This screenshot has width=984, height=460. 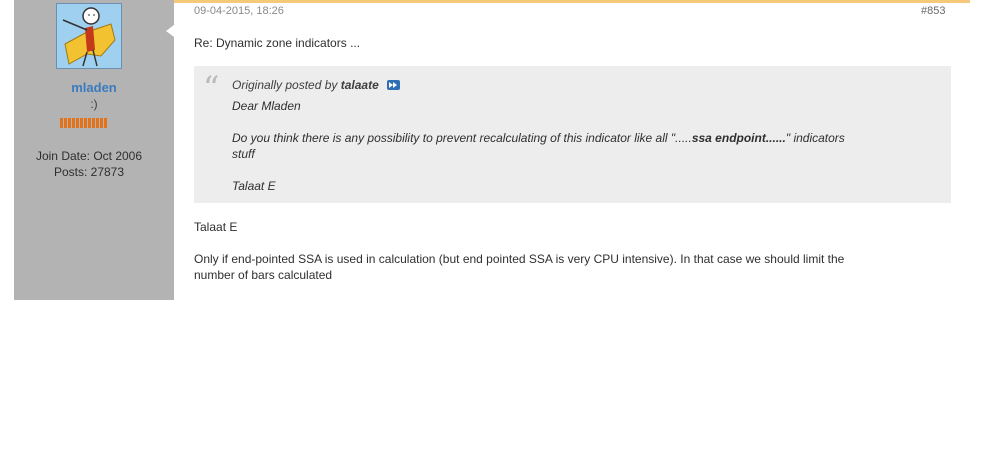 I want to click on post-count: Posts: 27873, so click(x=89, y=172).